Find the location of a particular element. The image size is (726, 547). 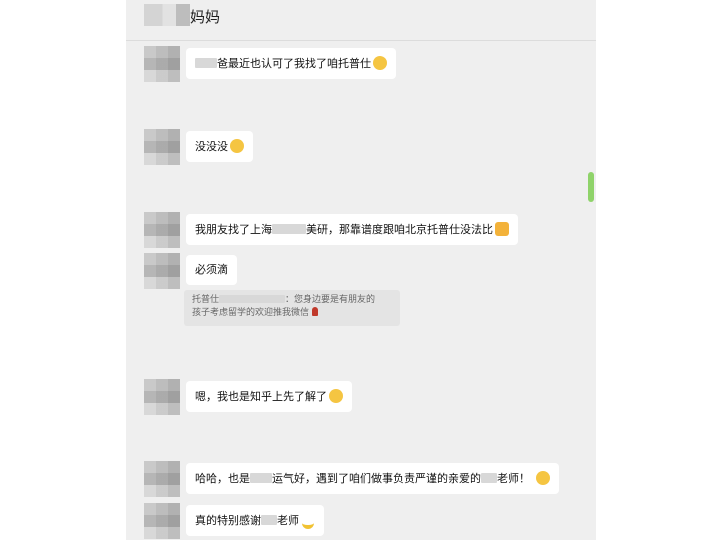

quote-line-1: 托普仕 ：您身边要是有朋友的 is located at coordinates (292, 300).